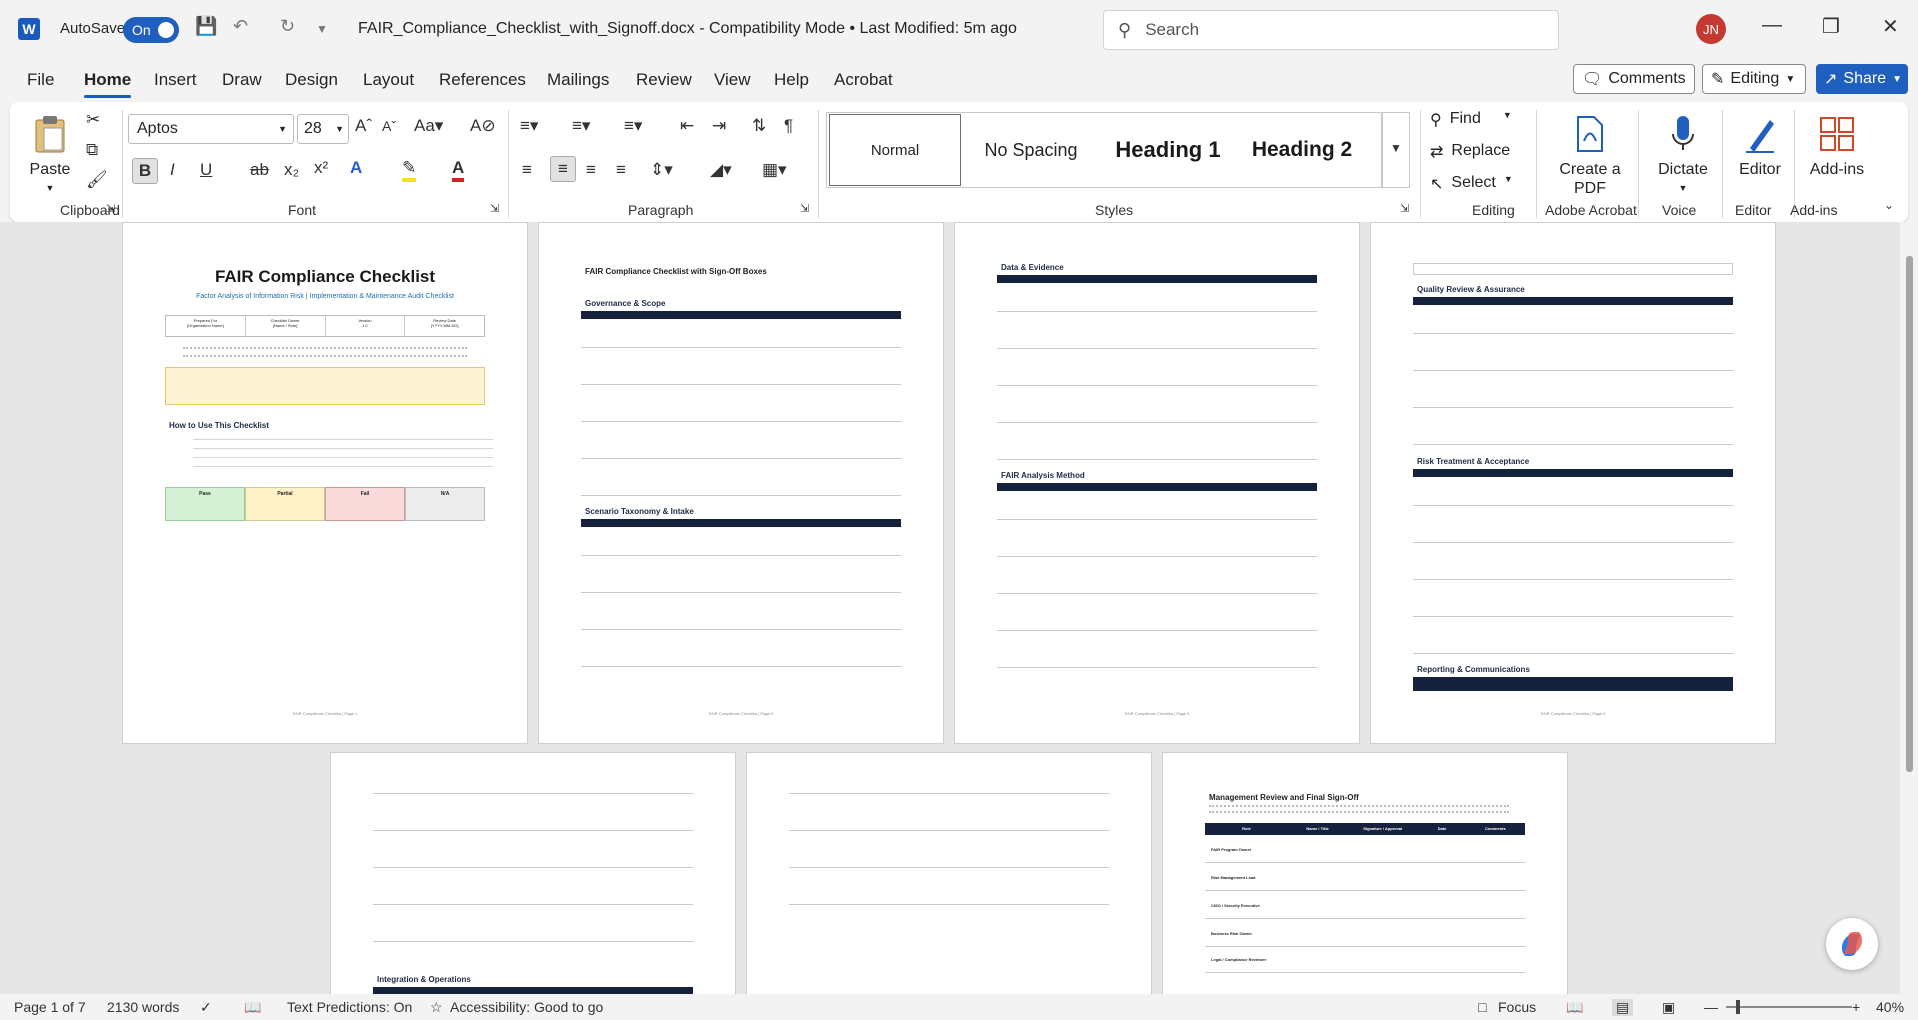 The height and width of the screenshot is (1020, 1918). I want to click on zoom-in-icon: +, so click(1856, 1007).